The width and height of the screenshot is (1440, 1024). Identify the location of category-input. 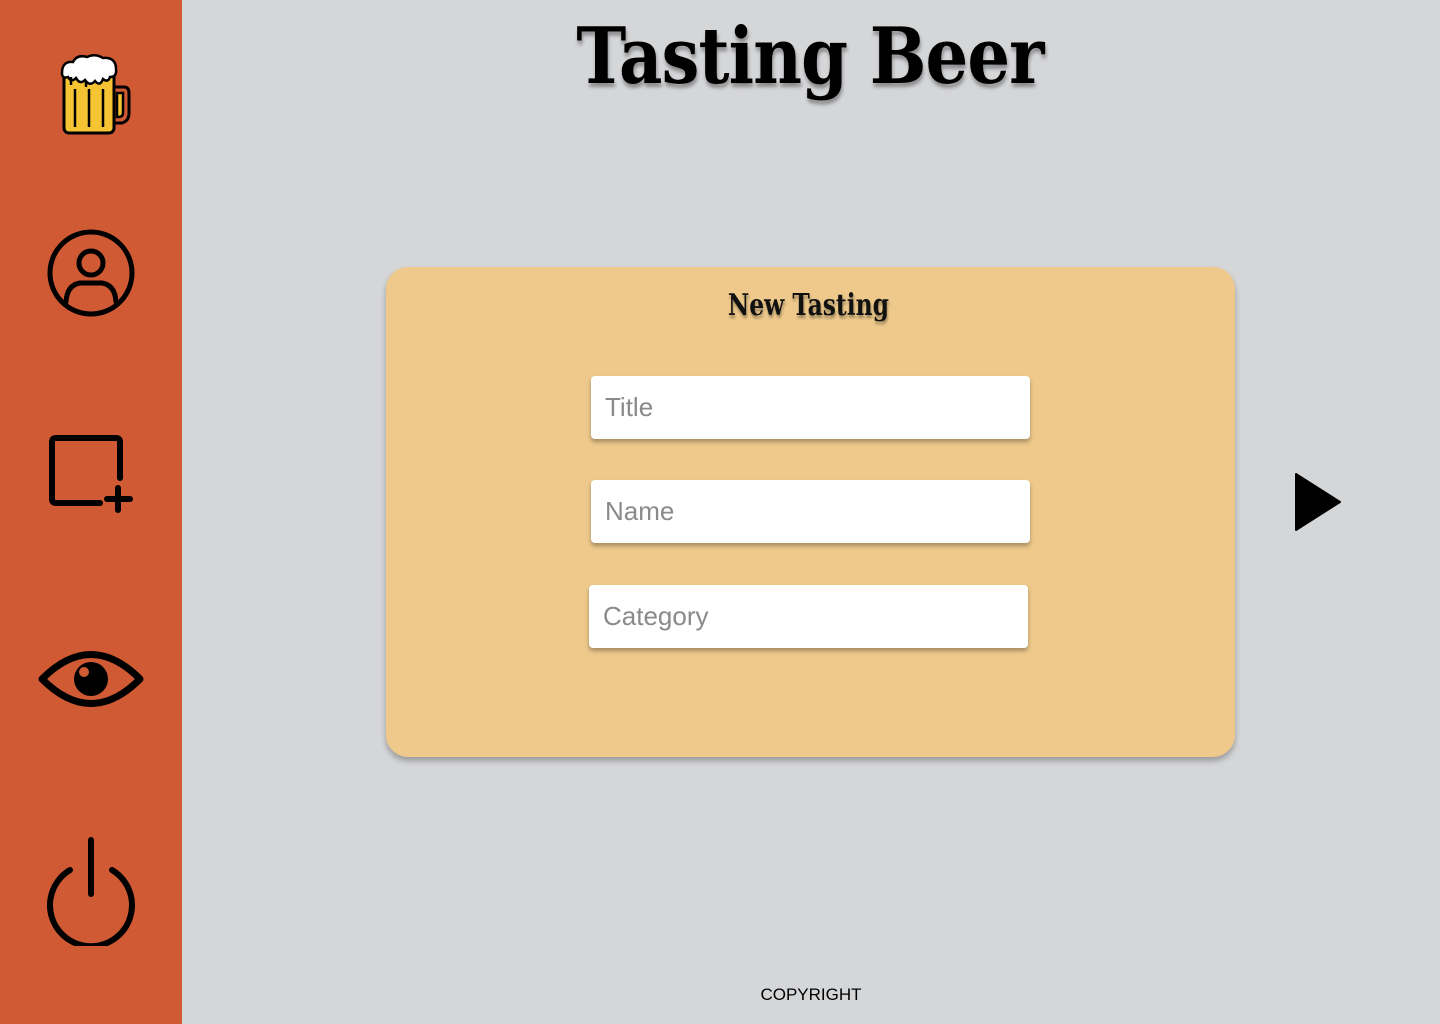
(808, 616).